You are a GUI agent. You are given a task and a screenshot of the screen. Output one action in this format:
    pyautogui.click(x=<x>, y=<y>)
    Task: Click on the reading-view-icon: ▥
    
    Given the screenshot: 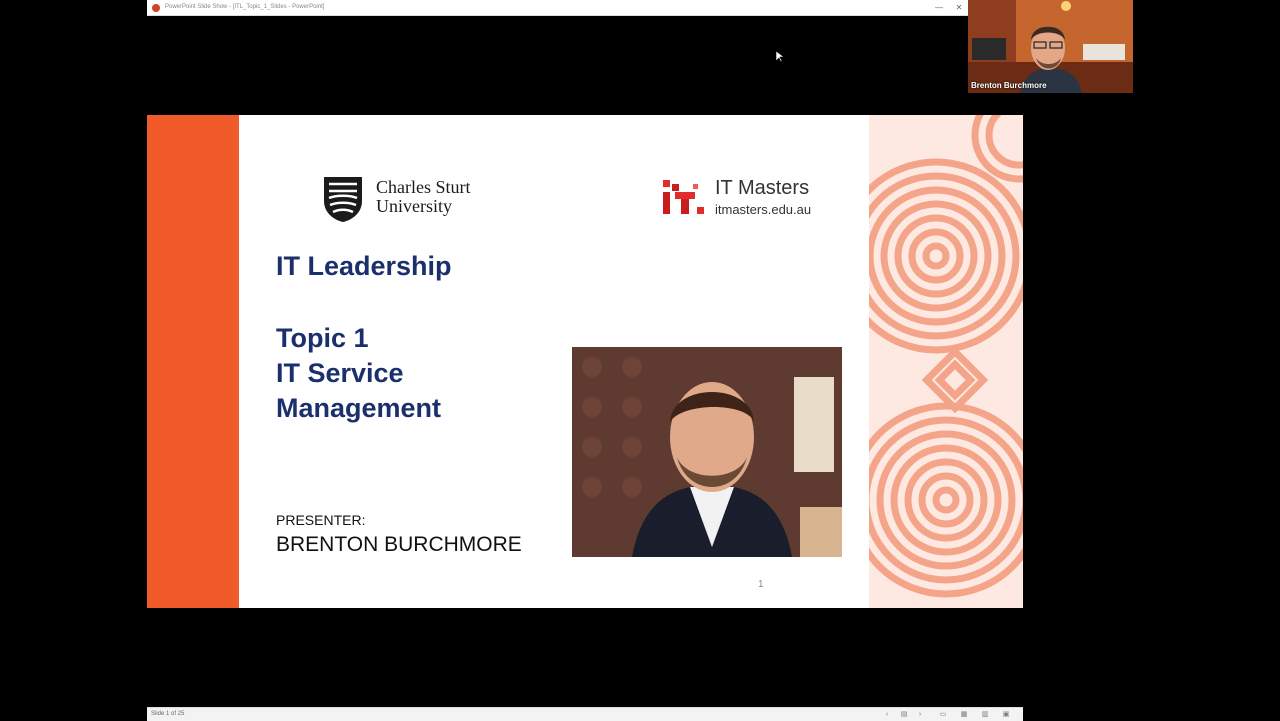 What is the action you would take?
    pyautogui.click(x=985, y=714)
    